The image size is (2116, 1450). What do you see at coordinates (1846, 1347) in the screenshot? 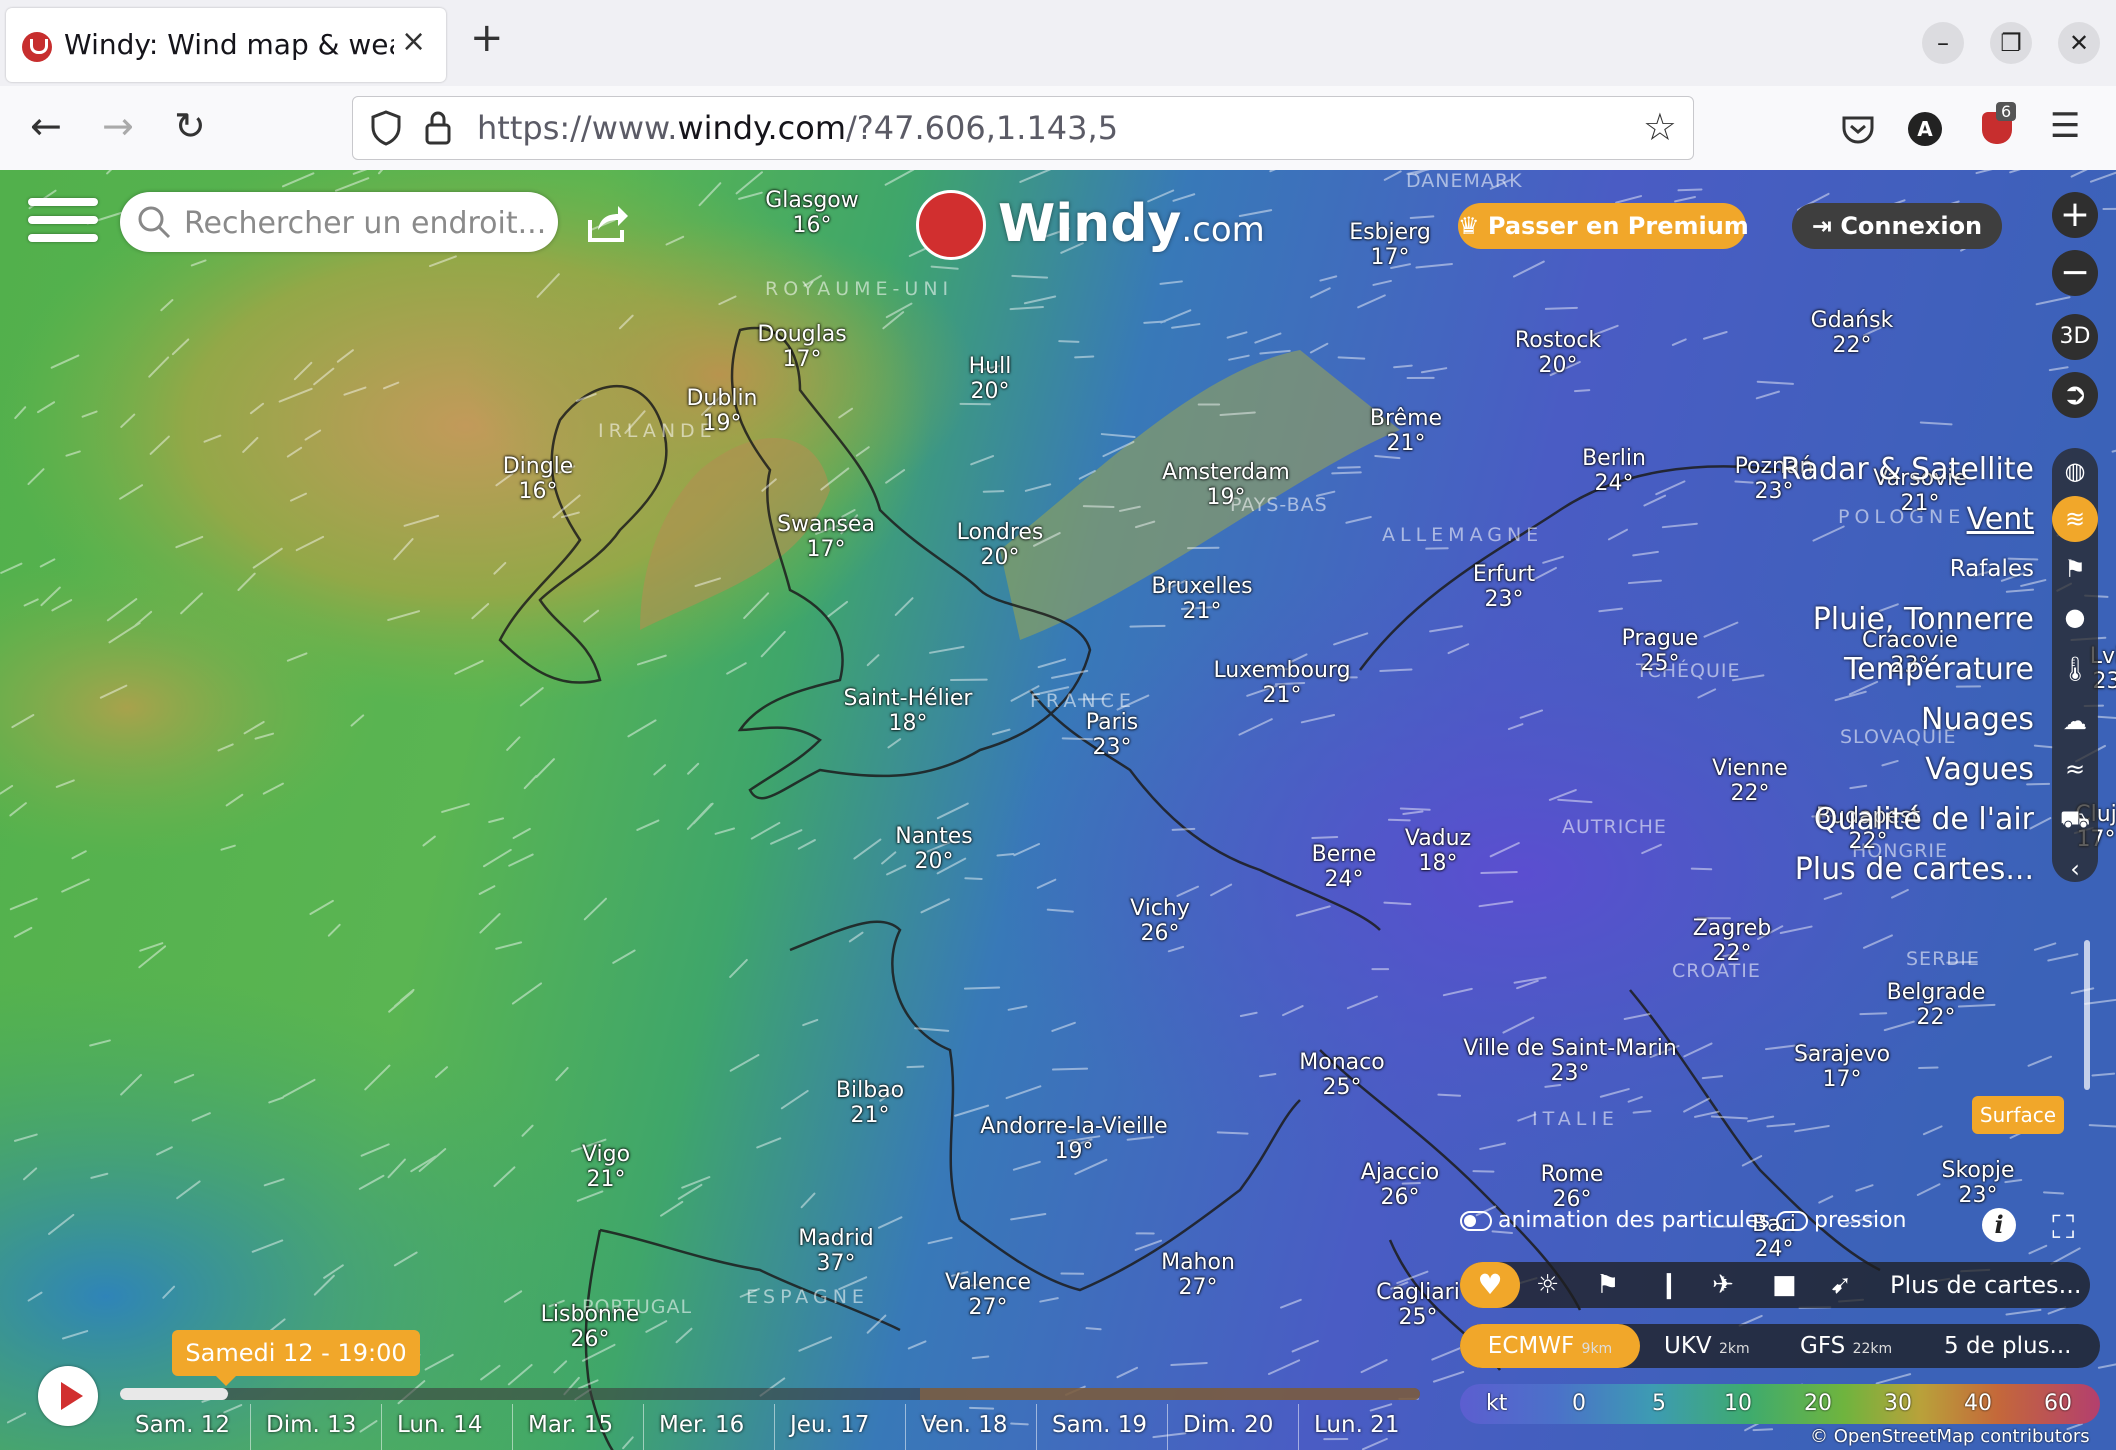
I see `model-gfs: GFS 22km` at bounding box center [1846, 1347].